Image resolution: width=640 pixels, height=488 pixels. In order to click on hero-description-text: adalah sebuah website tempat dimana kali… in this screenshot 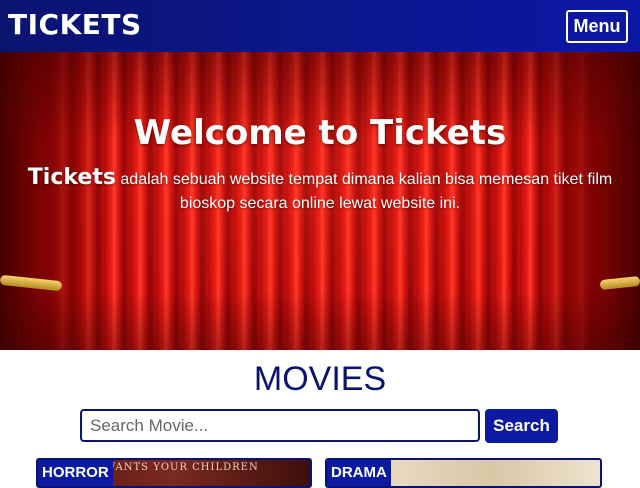, I will do `click(364, 191)`.